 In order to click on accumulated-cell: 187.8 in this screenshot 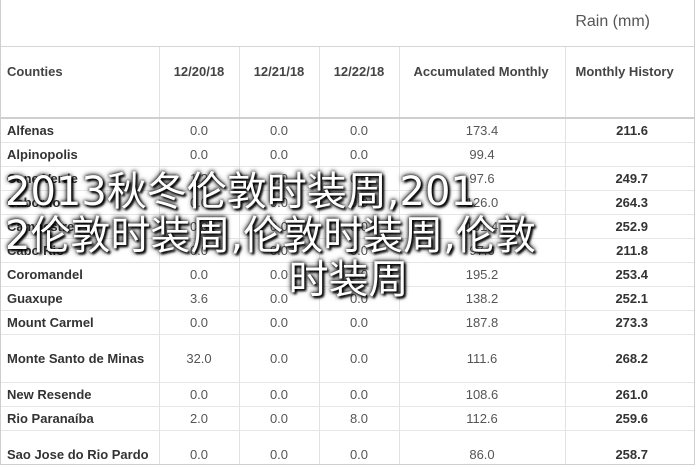, I will do `click(482, 322)`.